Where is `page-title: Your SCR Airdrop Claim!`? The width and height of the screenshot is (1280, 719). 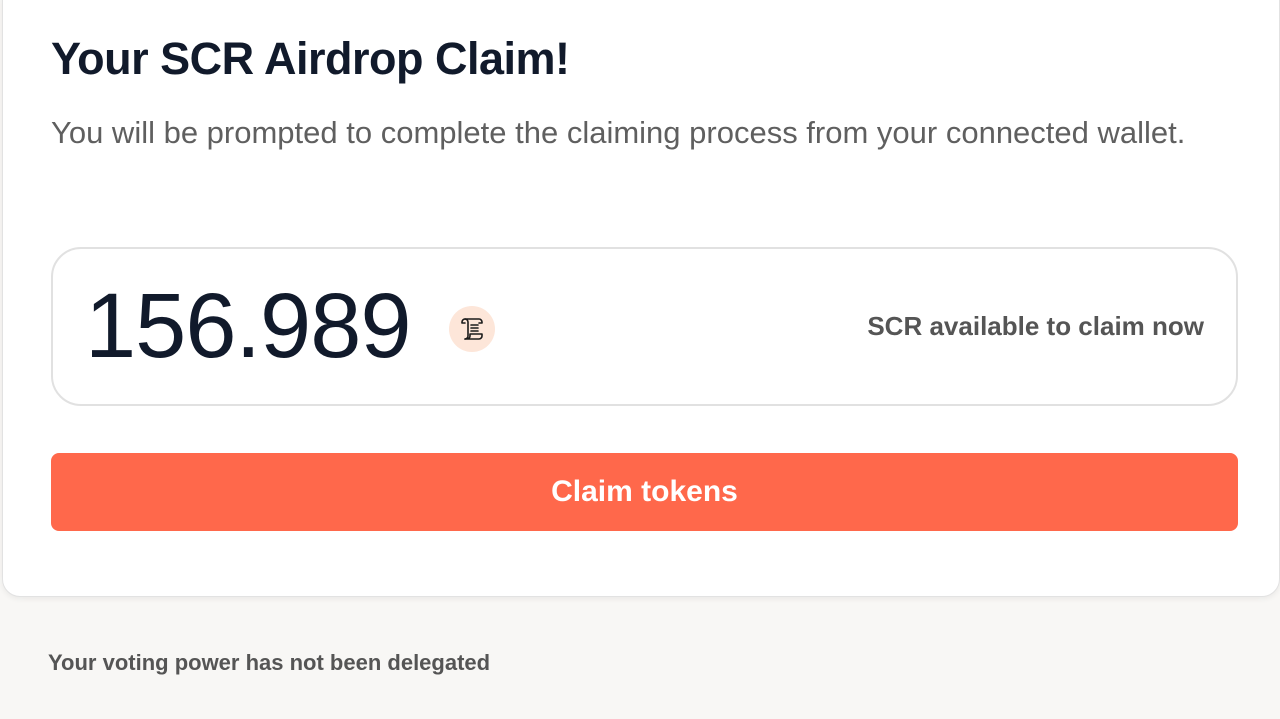
page-title: Your SCR Airdrop Claim! is located at coordinates (310, 58).